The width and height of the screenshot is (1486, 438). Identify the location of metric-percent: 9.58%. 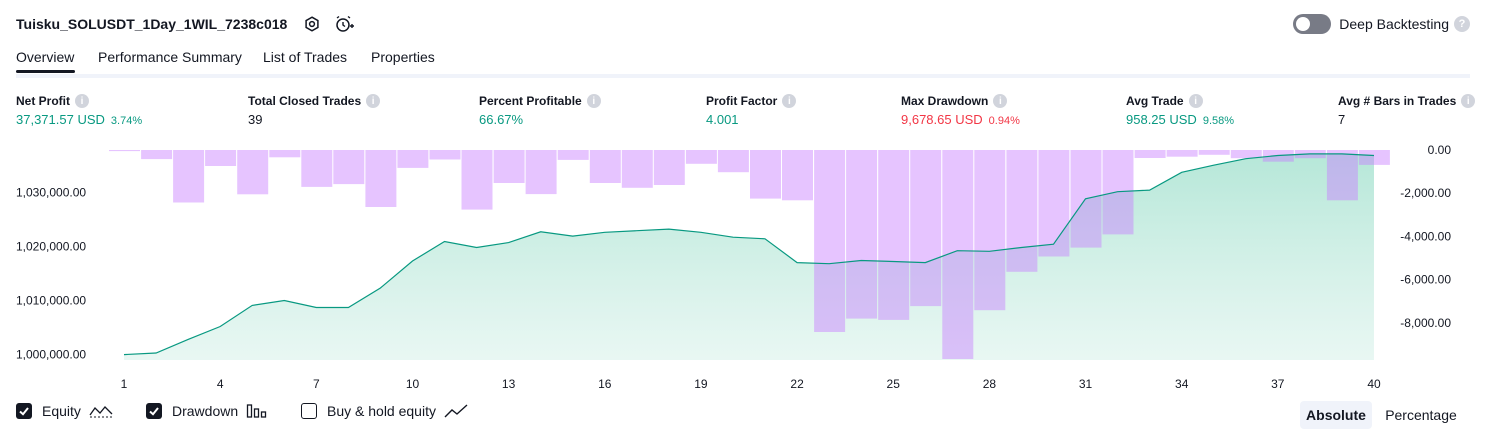
(1218, 121).